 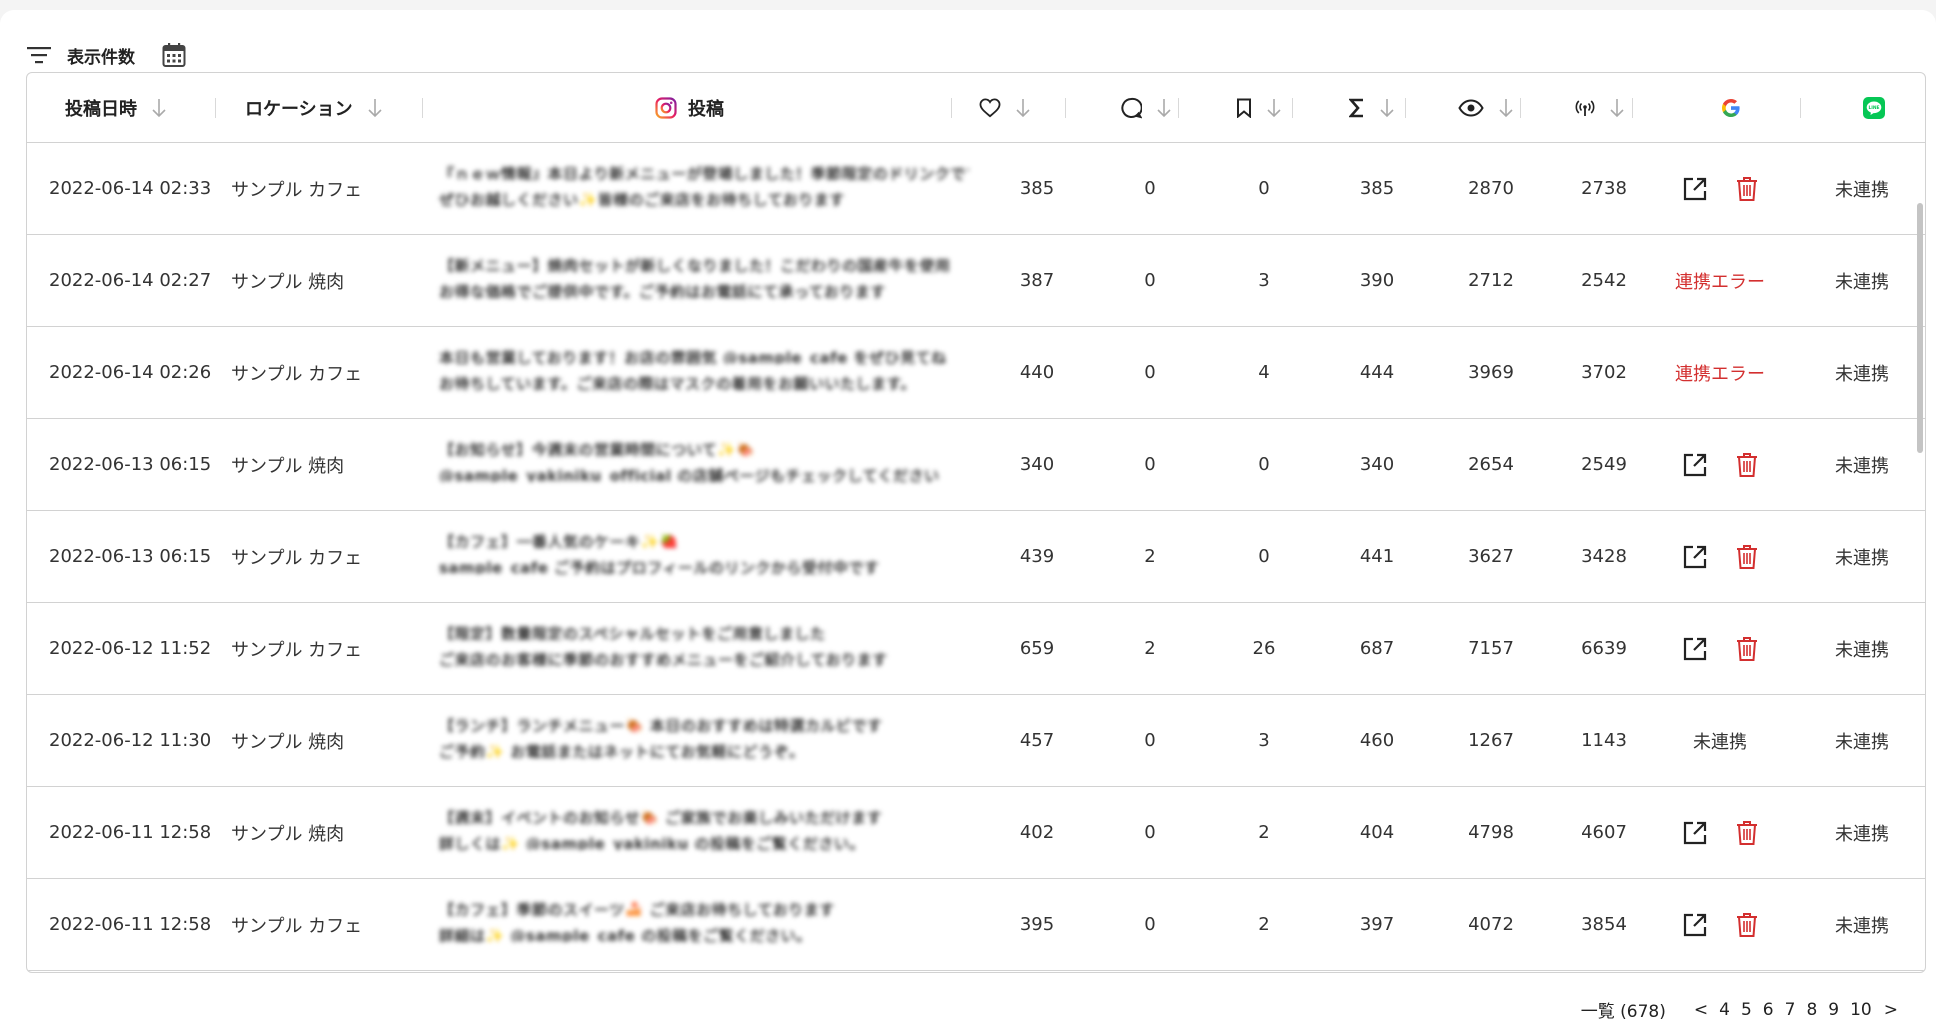 What do you see at coordinates (1037, 372) in the screenshot?
I see `cell-likes: 440` at bounding box center [1037, 372].